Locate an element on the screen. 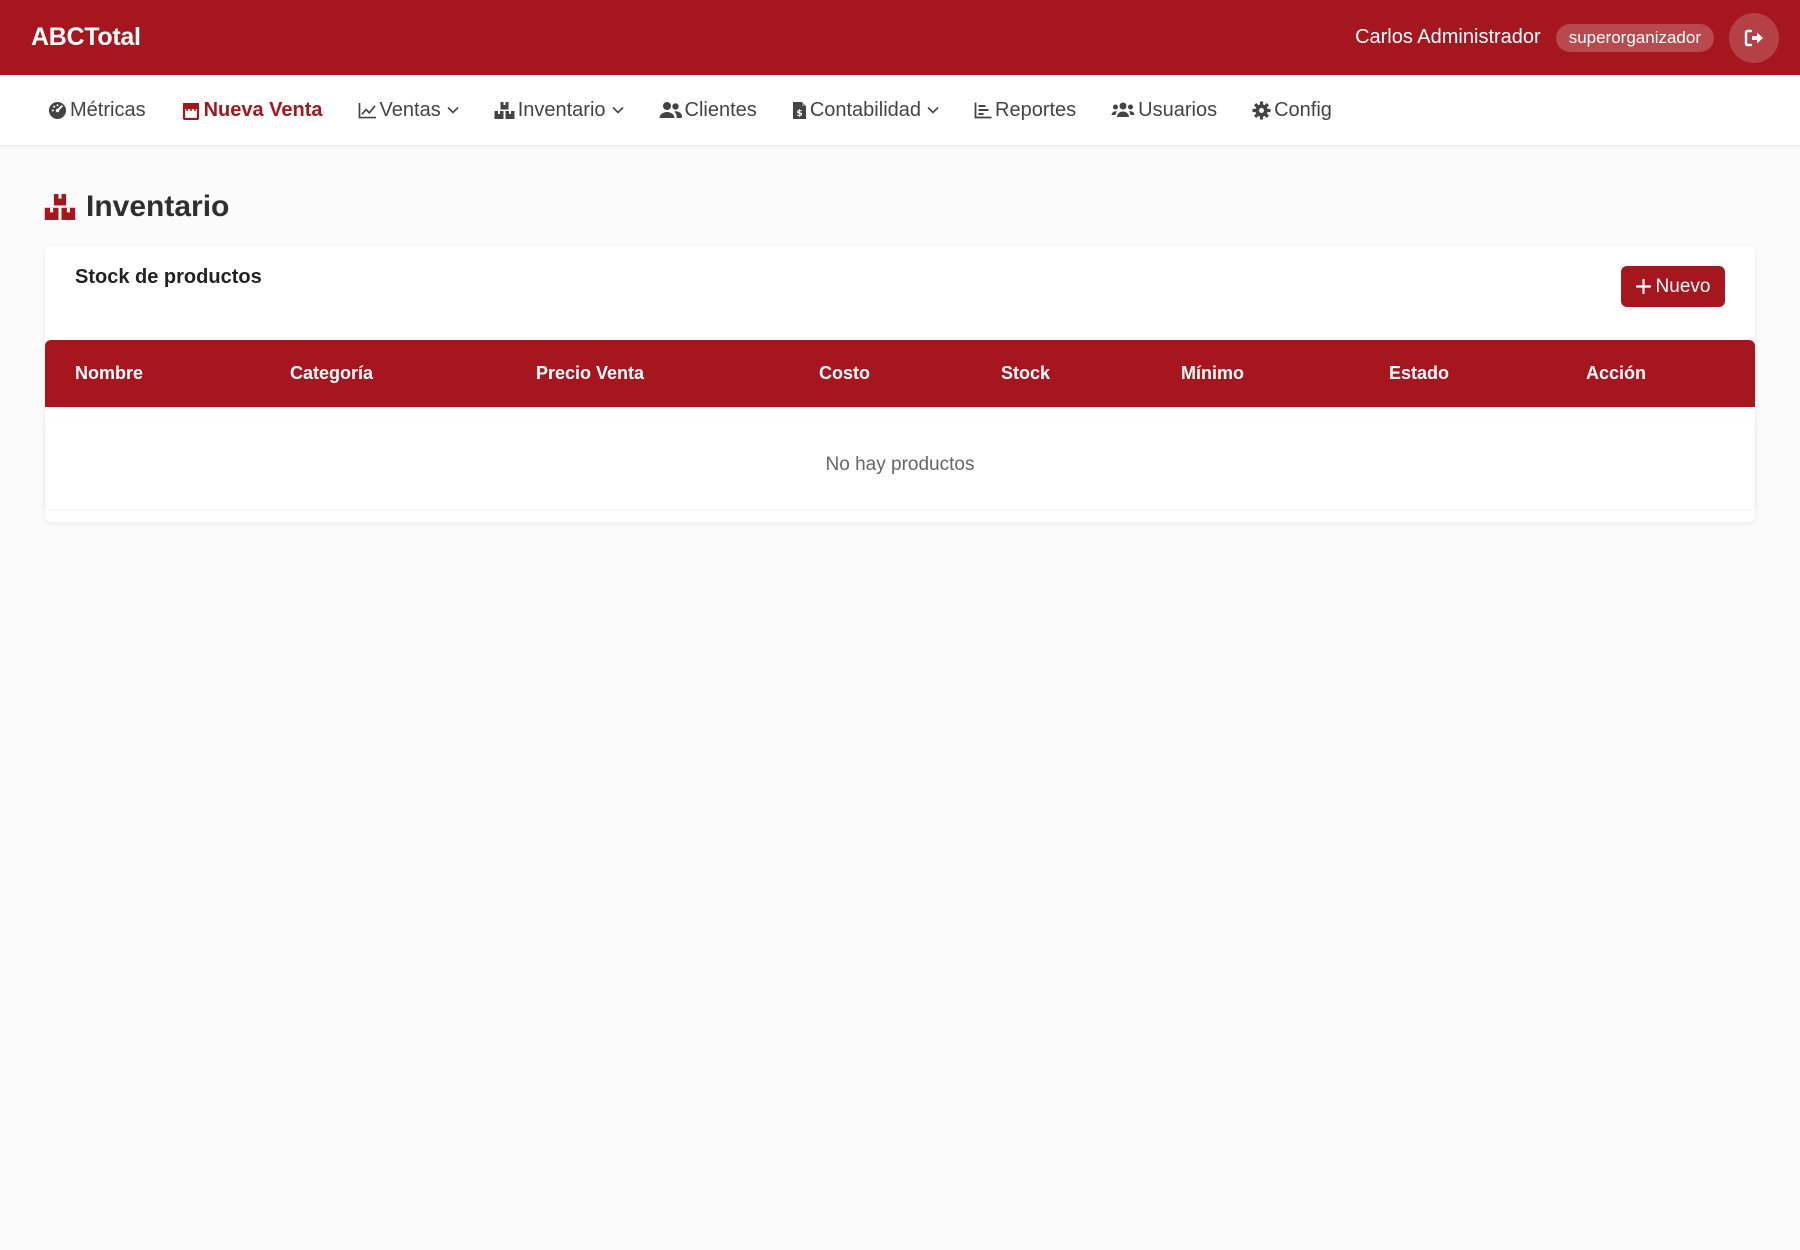 The width and height of the screenshot is (1800, 1250). column-header-costo: Costo is located at coordinates (844, 373).